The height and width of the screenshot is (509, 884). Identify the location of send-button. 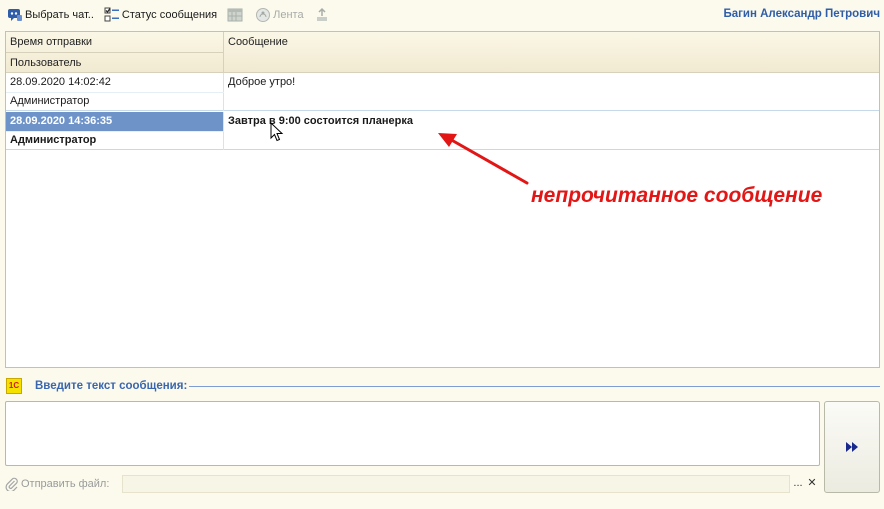
(852, 447).